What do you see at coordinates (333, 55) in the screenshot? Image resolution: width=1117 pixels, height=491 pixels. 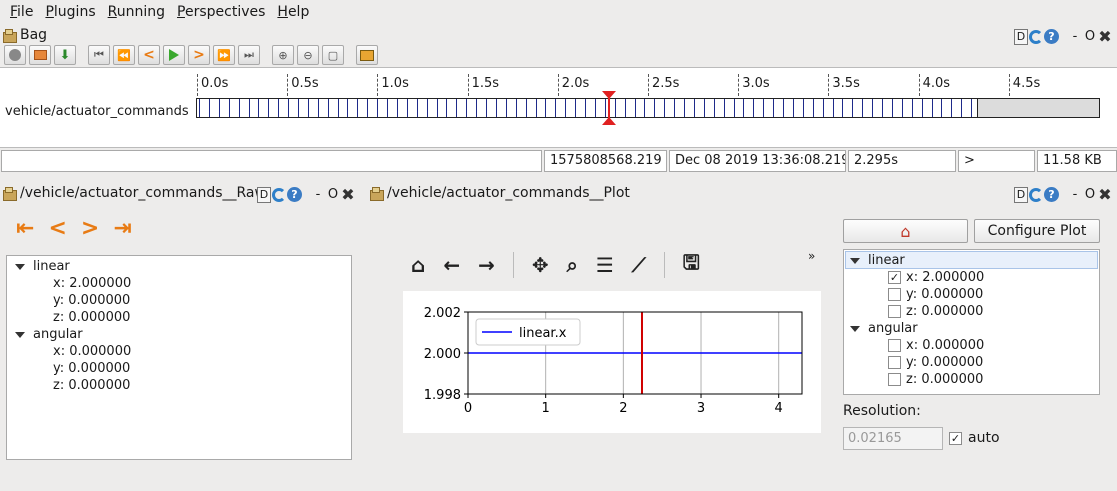 I see `zoom-reset-button: ▢` at bounding box center [333, 55].